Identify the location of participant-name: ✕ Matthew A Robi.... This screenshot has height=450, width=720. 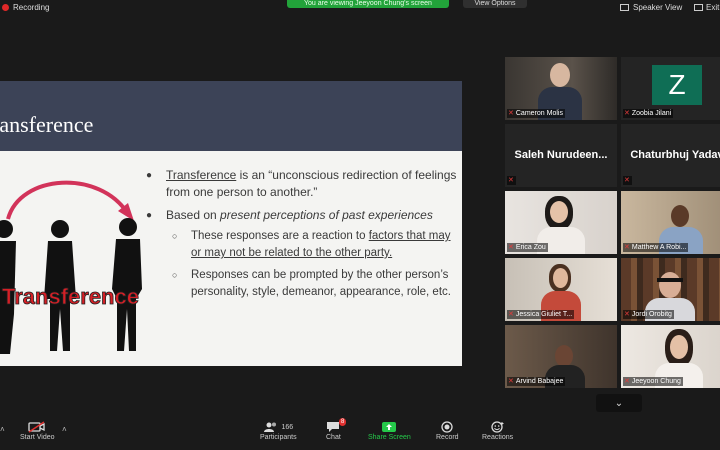
(656, 247).